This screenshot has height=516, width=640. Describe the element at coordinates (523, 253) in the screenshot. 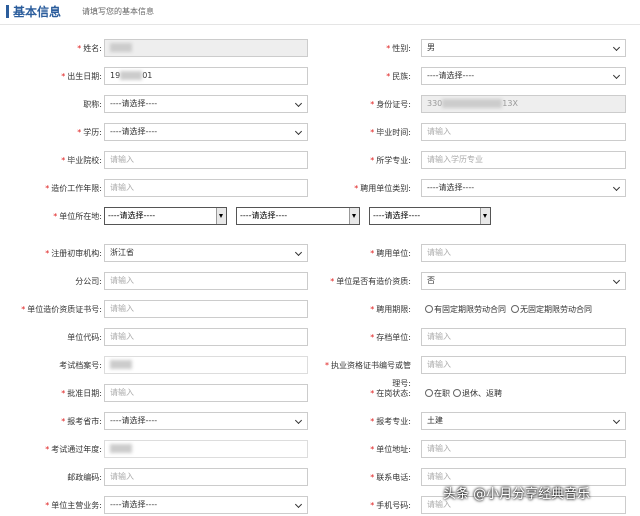

I see `employer-field: 请输入` at that location.